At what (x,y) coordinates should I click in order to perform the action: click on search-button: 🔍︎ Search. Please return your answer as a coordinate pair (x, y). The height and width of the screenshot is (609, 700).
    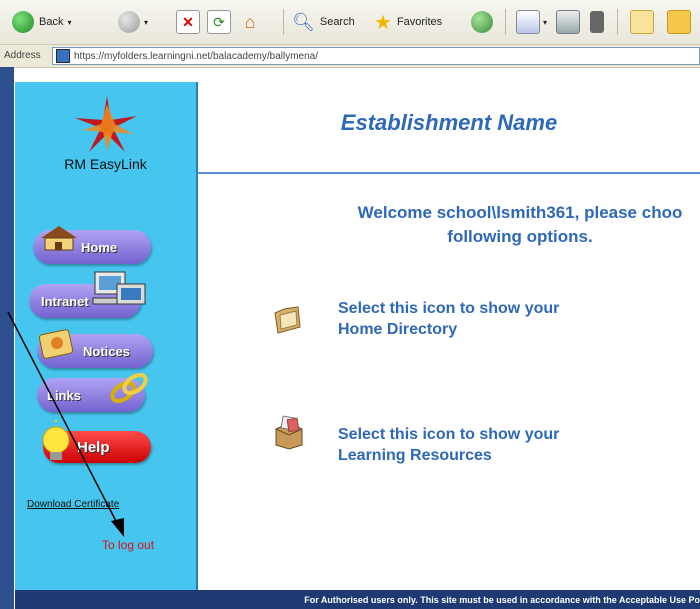
    Looking at the image, I should click on (323, 22).